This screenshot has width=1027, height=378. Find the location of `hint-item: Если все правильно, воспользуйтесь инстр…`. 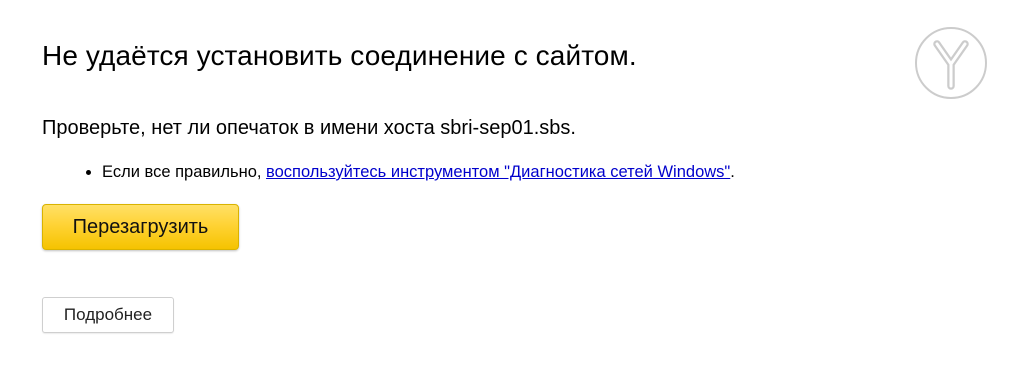

hint-item: Если все правильно, воспользуйтесь инстр… is located at coordinates (418, 172).